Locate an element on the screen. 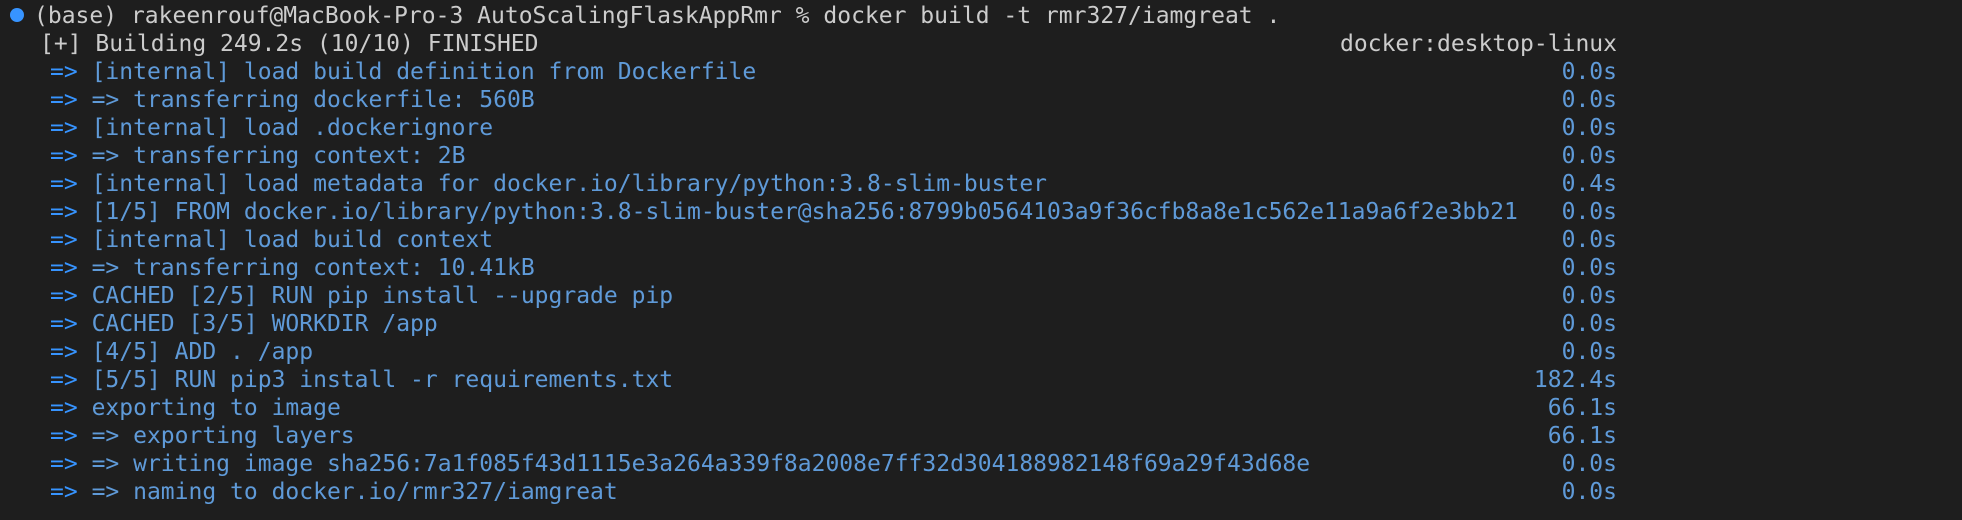 This screenshot has width=1962, height=520. build-step-line: => => transferring context: 10.41kB 0.0s is located at coordinates (981, 268).